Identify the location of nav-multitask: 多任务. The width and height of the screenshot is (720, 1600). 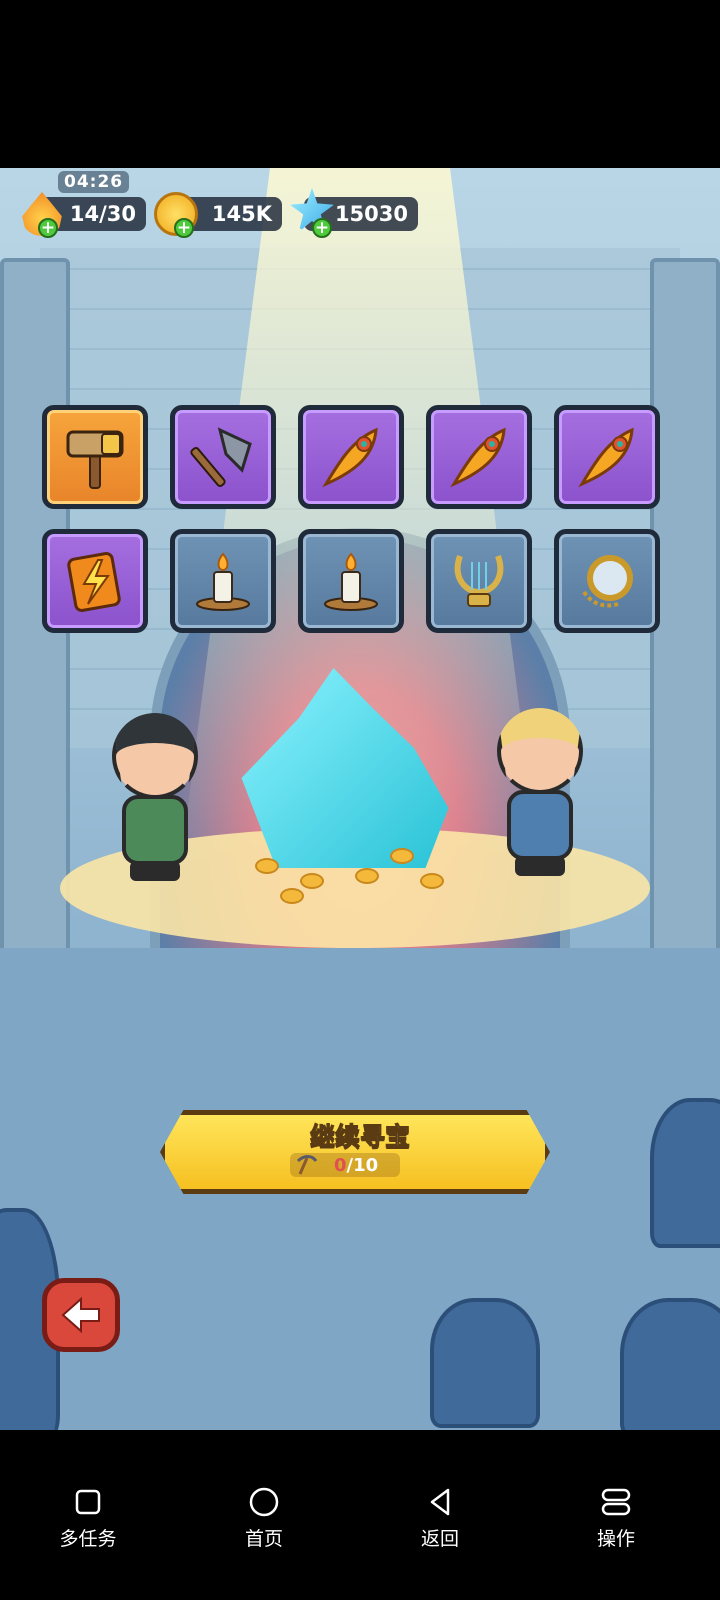
(88, 1518).